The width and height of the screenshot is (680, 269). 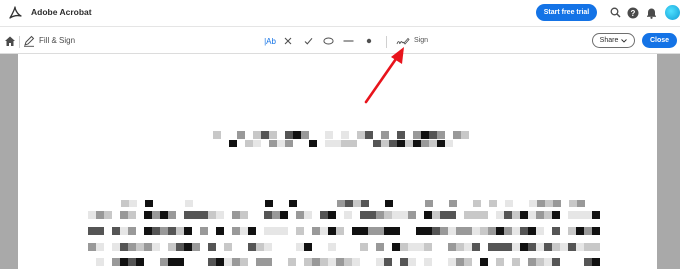 I want to click on app-title: Adobe Acrobat, so click(x=61, y=12).